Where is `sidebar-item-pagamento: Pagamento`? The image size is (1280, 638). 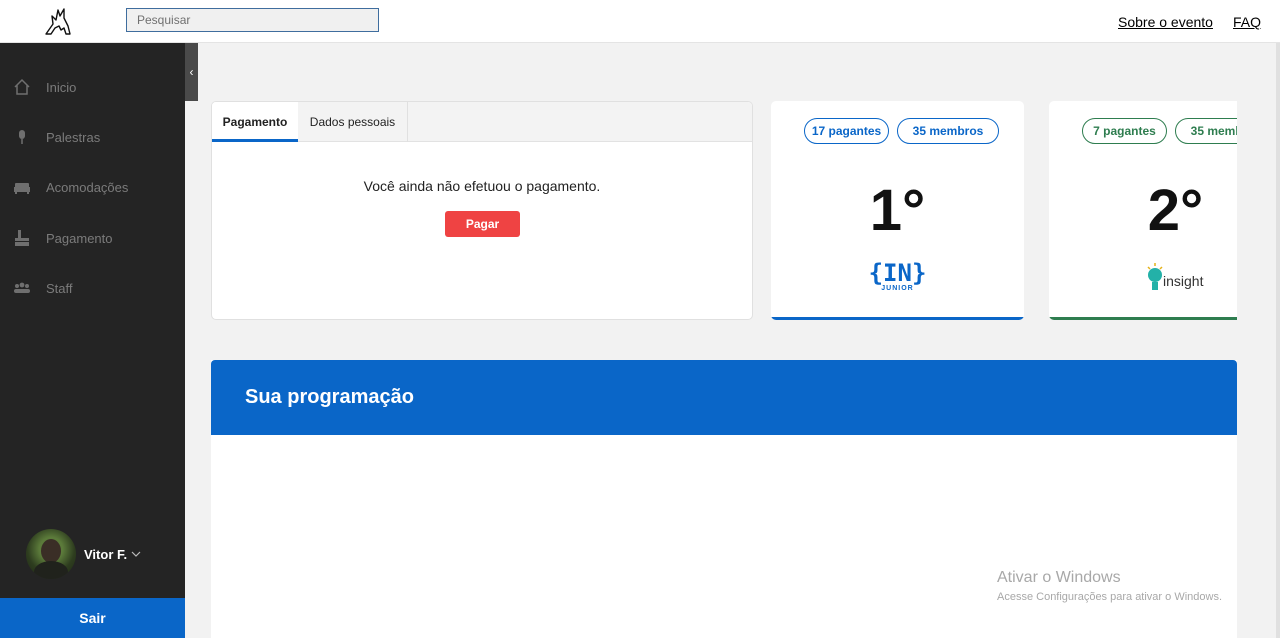
sidebar-item-pagamento: Pagamento is located at coordinates (92, 238).